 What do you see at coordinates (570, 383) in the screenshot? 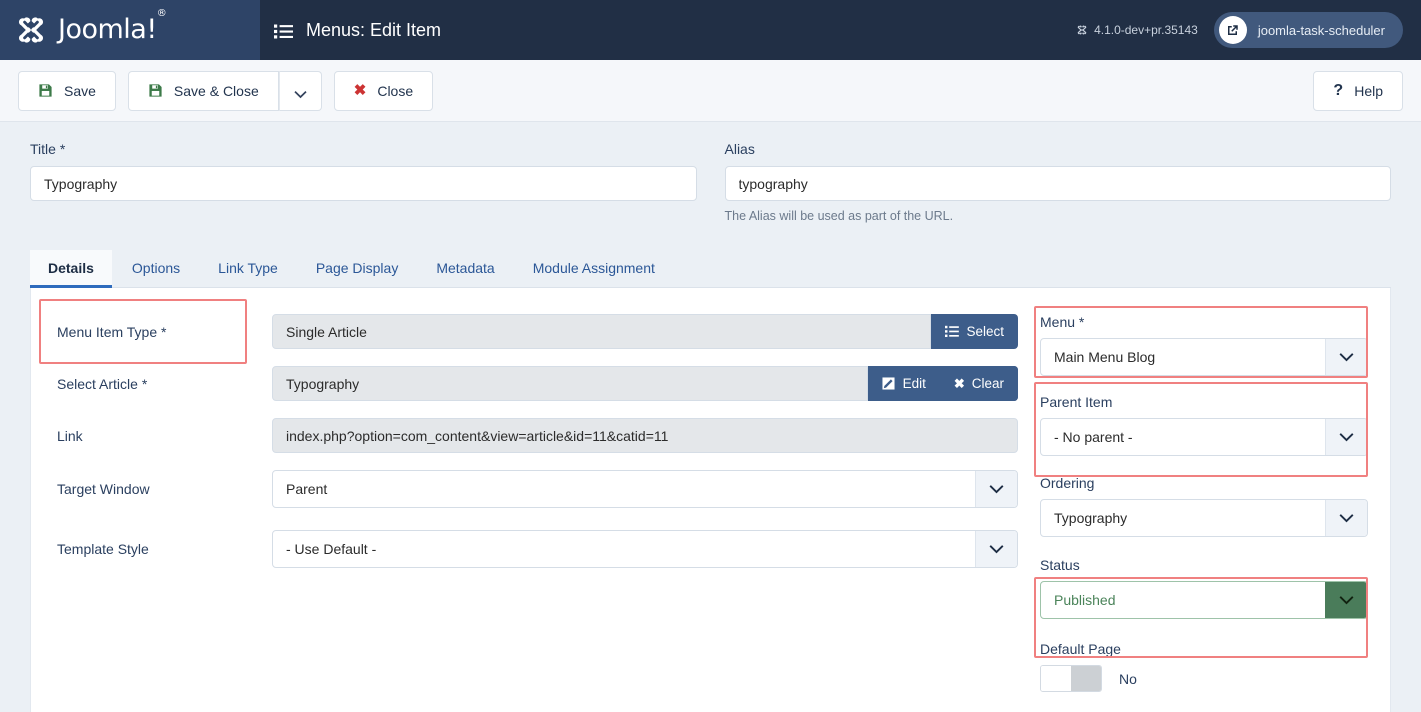
I see `select-article-value: Typography` at bounding box center [570, 383].